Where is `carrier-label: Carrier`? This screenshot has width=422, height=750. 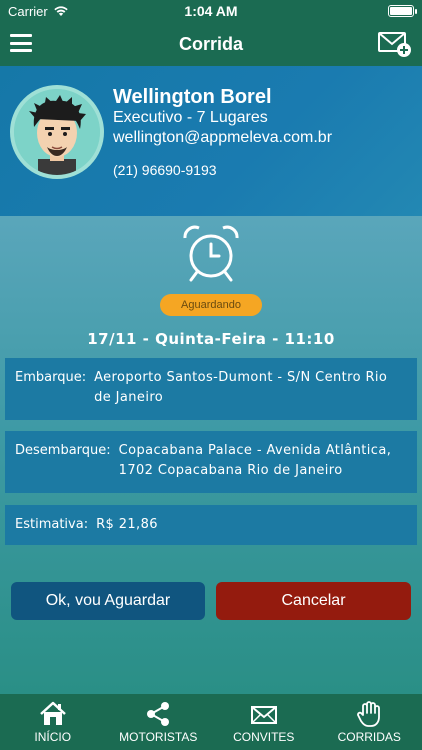 carrier-label: Carrier is located at coordinates (28, 11).